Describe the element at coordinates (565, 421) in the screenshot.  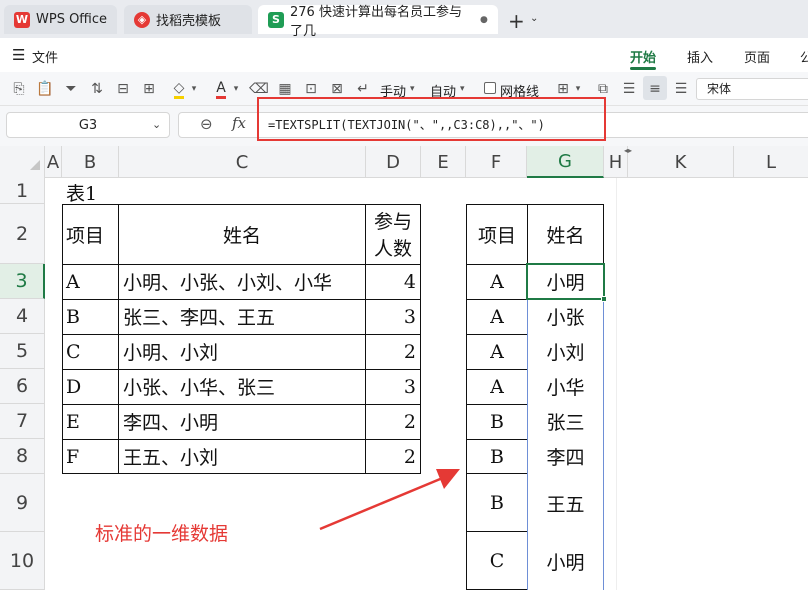
I see `right-name-cell: 张三` at that location.